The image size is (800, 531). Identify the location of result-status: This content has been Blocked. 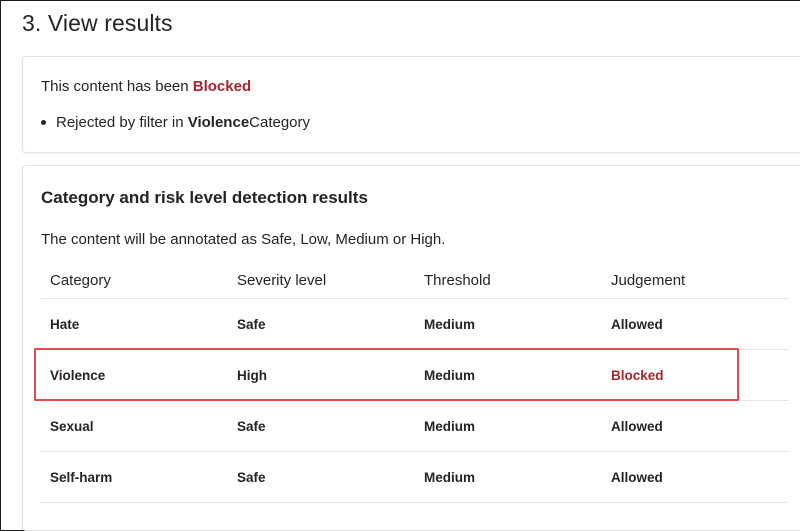
(146, 86).